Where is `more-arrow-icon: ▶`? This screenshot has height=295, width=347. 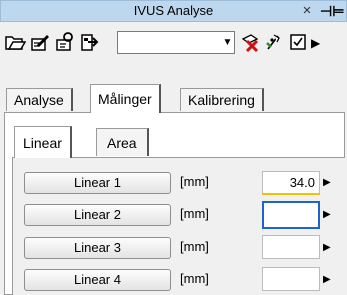 more-arrow-icon: ▶ is located at coordinates (317, 43).